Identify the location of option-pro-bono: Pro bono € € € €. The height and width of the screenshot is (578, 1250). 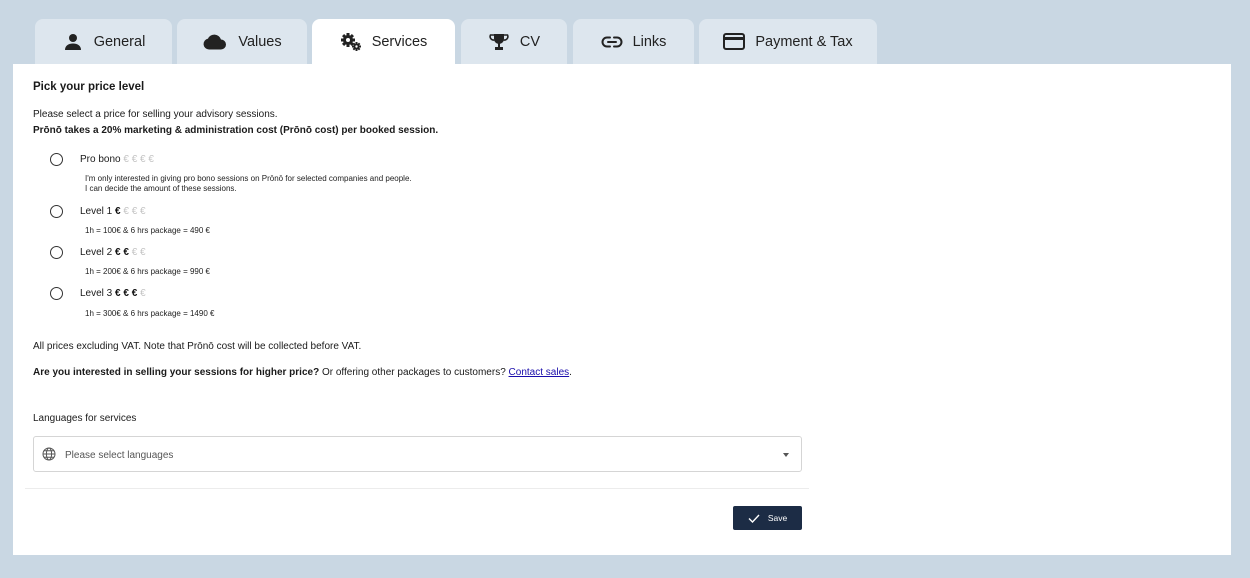
(117, 159).